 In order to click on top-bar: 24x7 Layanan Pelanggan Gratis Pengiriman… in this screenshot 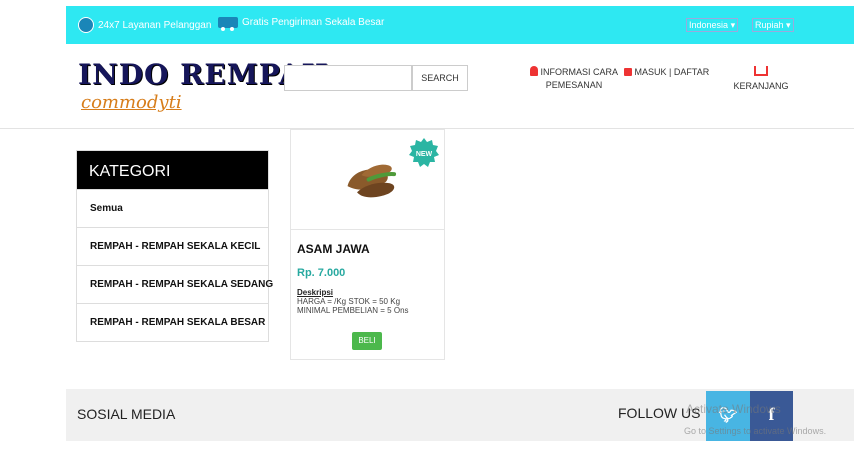, I will do `click(460, 25)`.